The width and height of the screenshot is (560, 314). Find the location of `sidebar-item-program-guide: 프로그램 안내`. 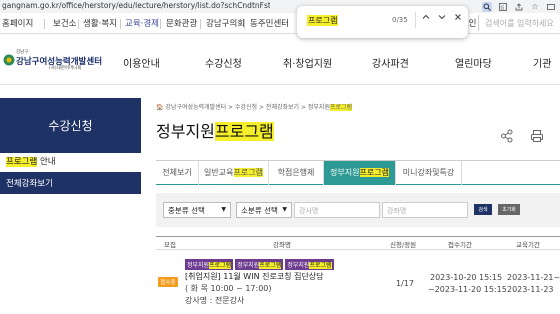

sidebar-item-program-guide: 프로그램 안내 is located at coordinates (31, 161).